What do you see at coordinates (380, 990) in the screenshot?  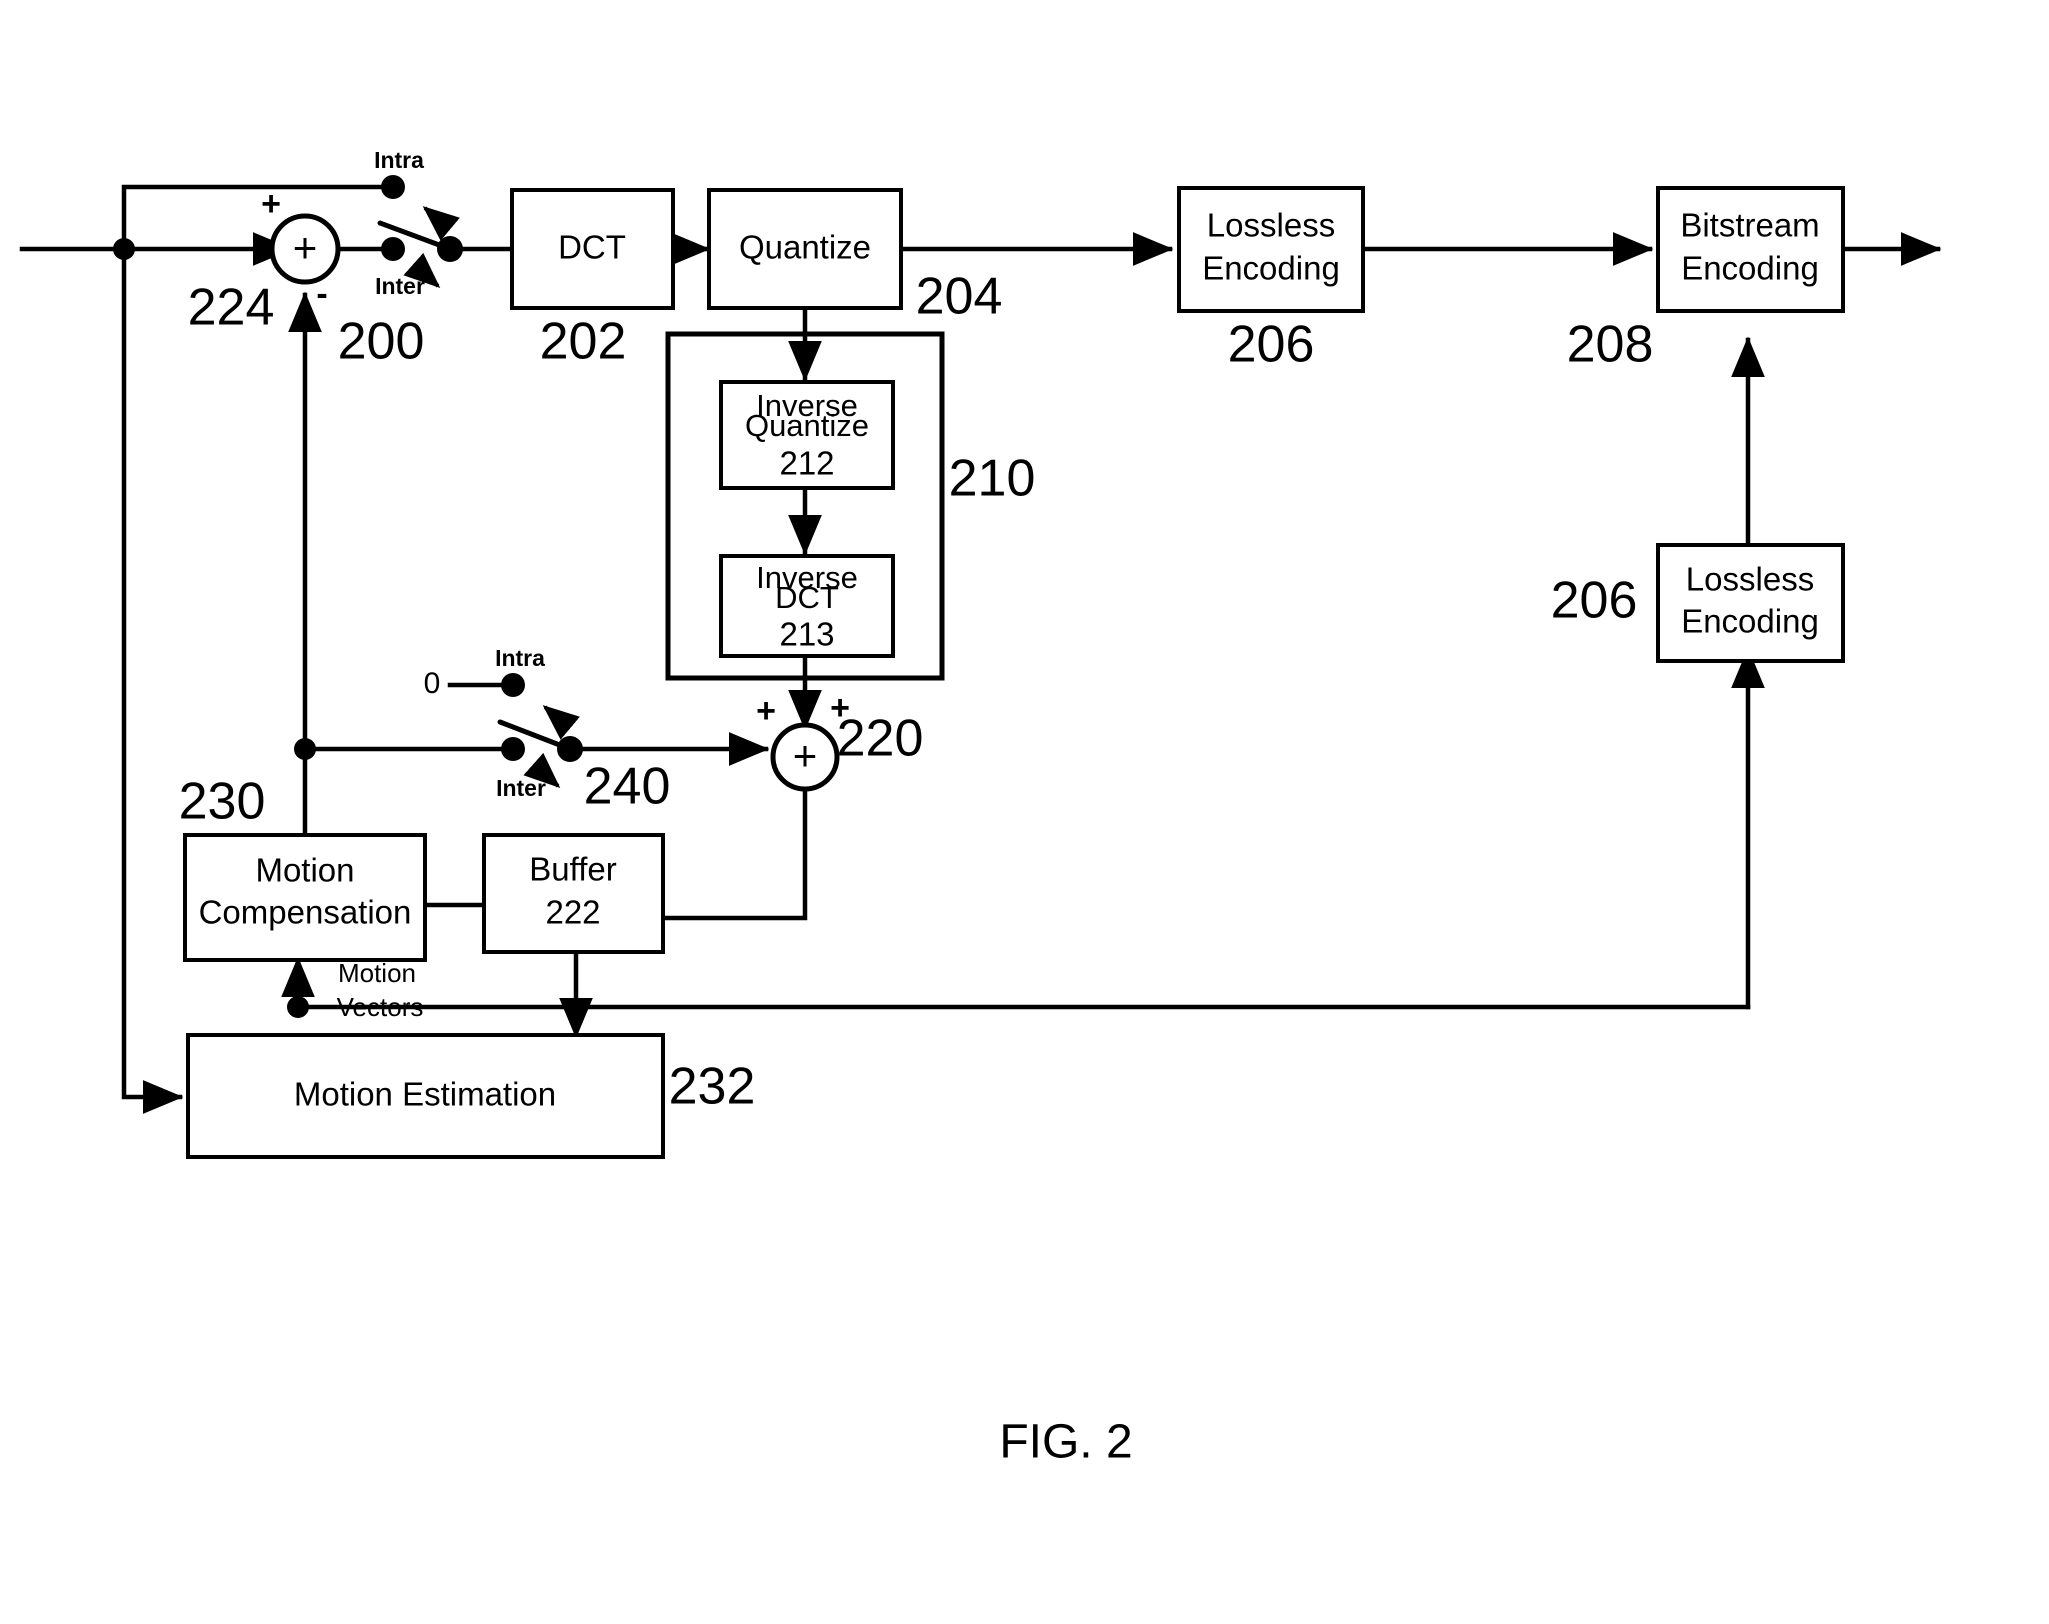 I see `motion-vectors-label: Motion Vectors` at bounding box center [380, 990].